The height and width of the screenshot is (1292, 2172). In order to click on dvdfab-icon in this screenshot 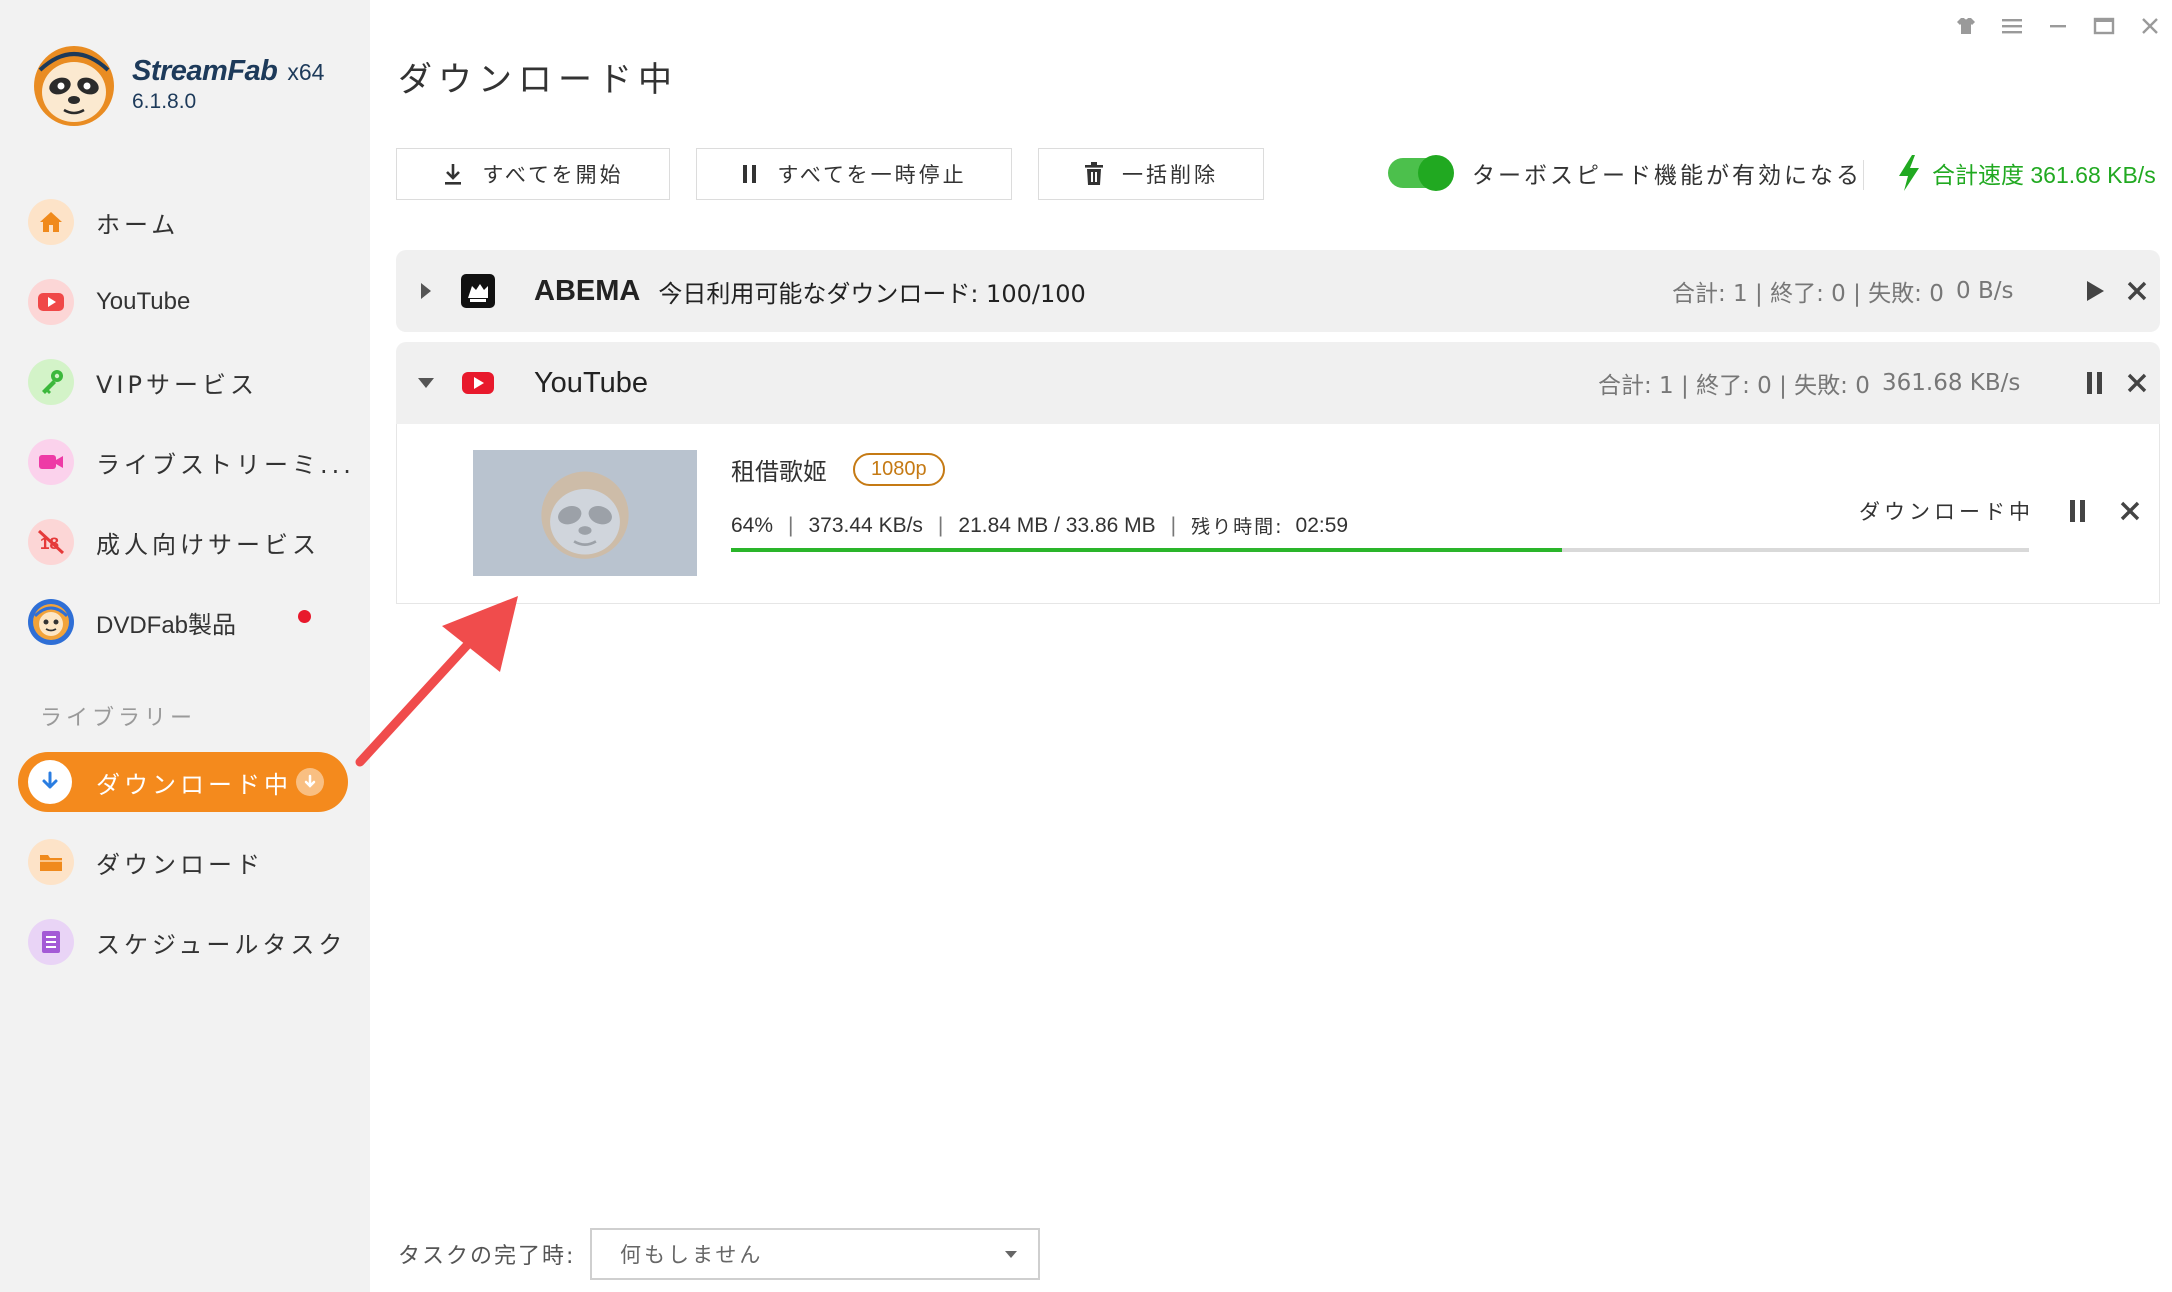, I will do `click(51, 622)`.